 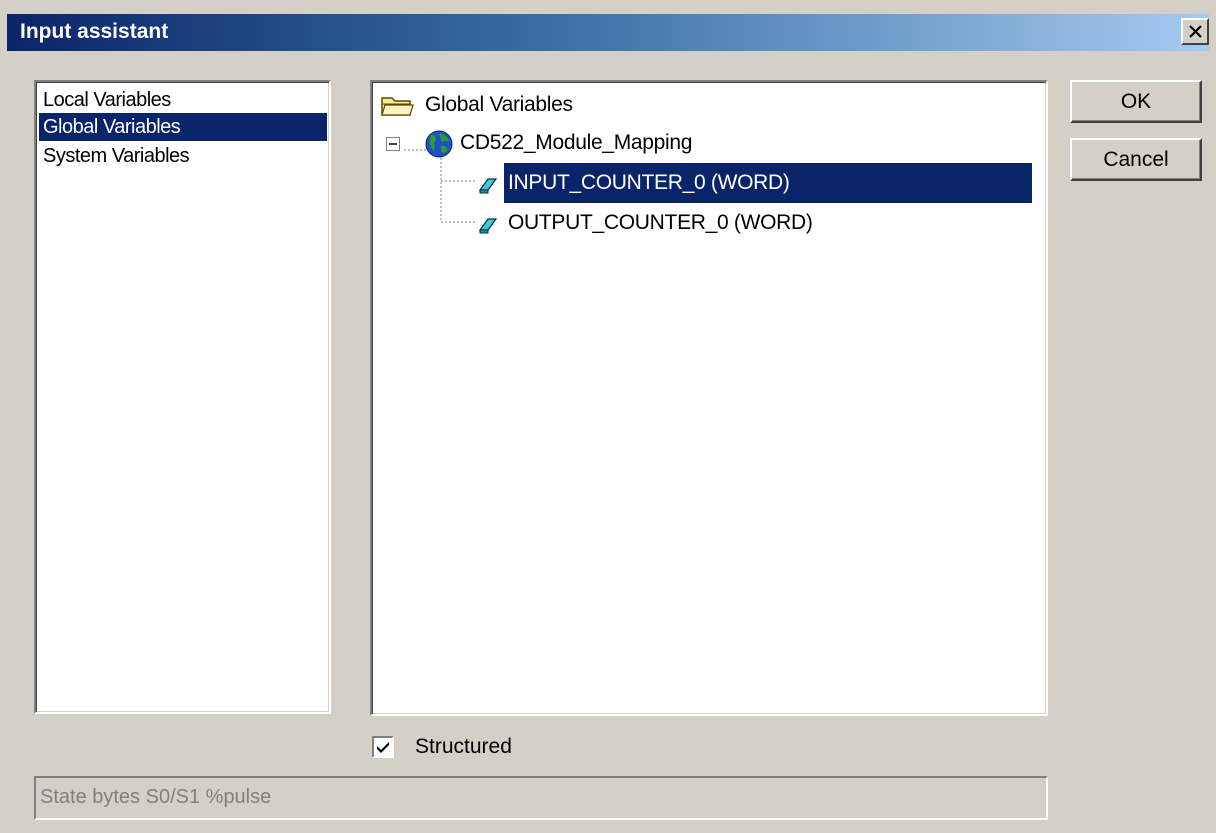 I want to click on structured-label: Structured, so click(x=463, y=746).